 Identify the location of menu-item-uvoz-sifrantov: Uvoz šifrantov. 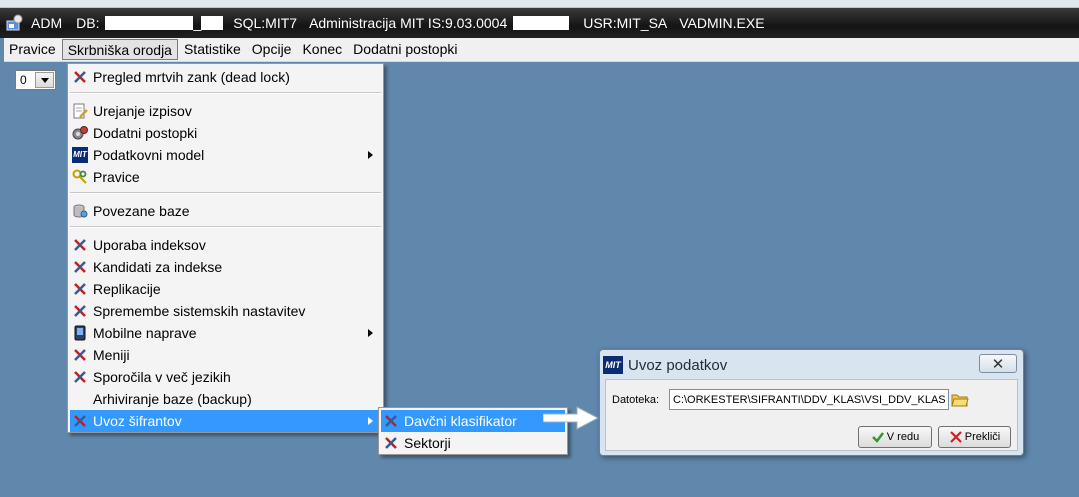
(225, 421).